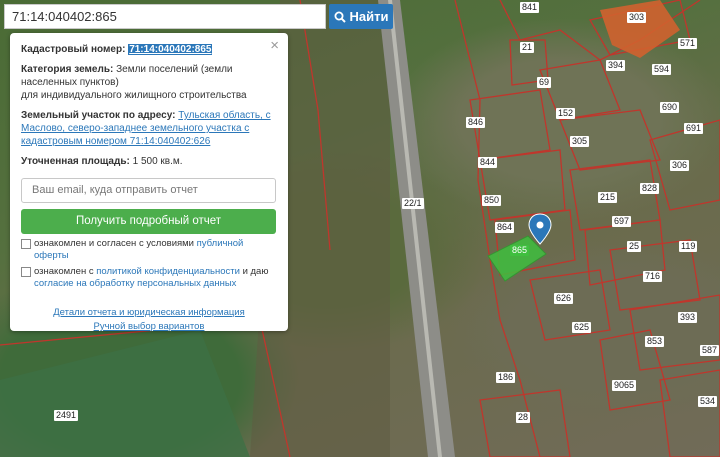 This screenshot has width=720, height=457. What do you see at coordinates (544, 82) in the screenshot?
I see `parcel-label: 69` at bounding box center [544, 82].